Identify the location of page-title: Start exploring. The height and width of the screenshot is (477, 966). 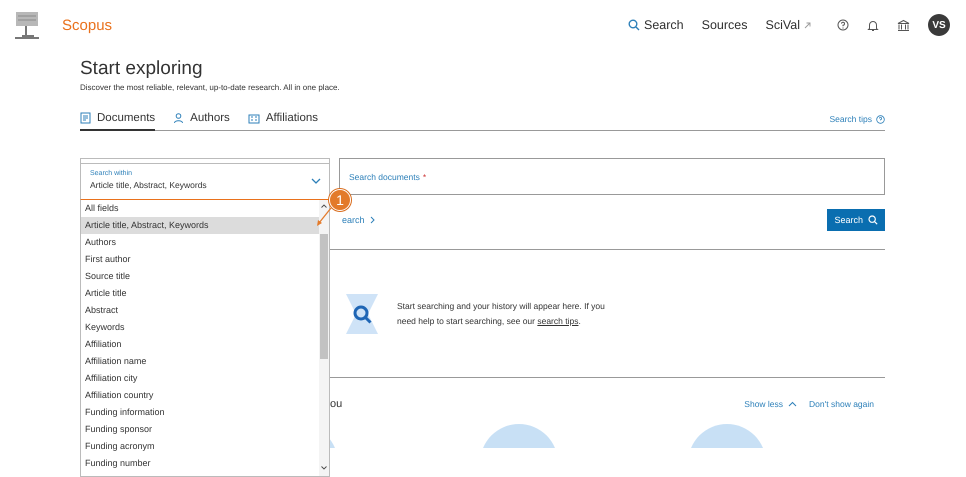
(142, 69).